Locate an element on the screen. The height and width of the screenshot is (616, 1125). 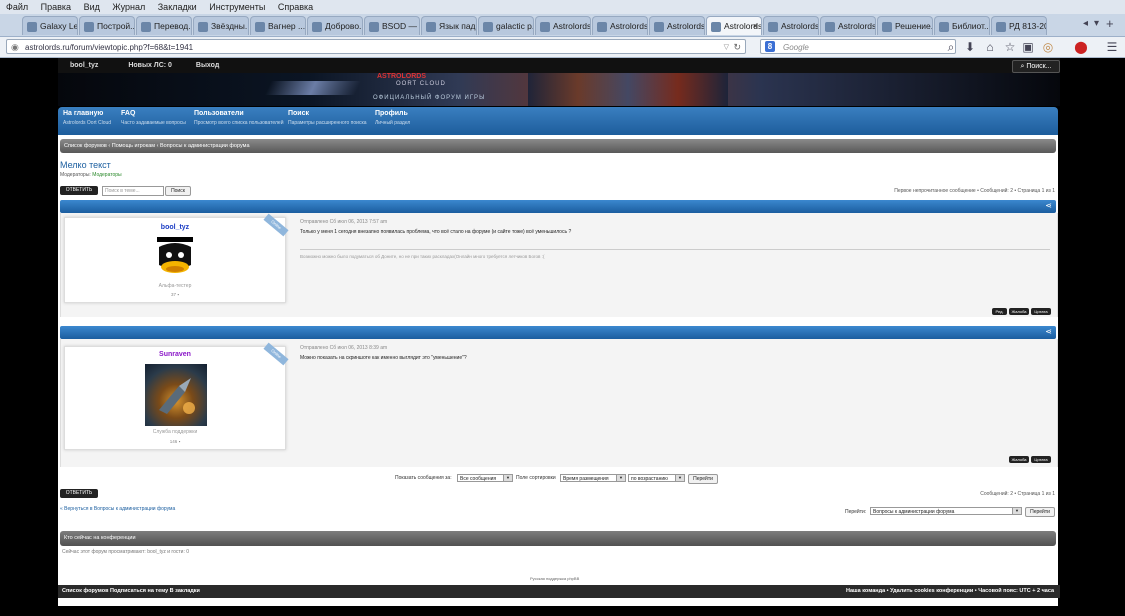
nav-search-title: Поиск is located at coordinates (299, 113).